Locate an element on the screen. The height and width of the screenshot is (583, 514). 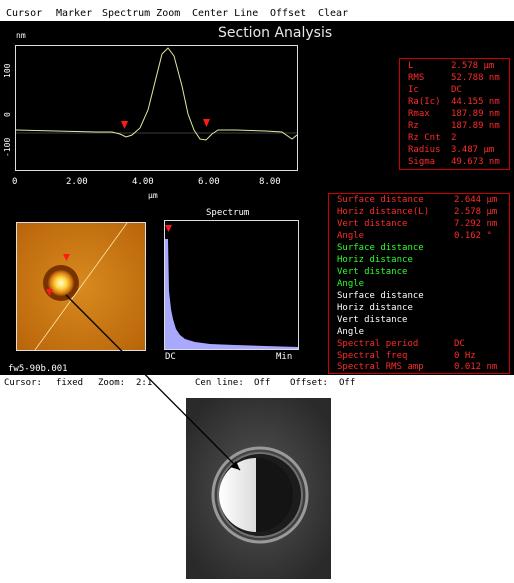
menu-marker: Marker is located at coordinates (74, 13).